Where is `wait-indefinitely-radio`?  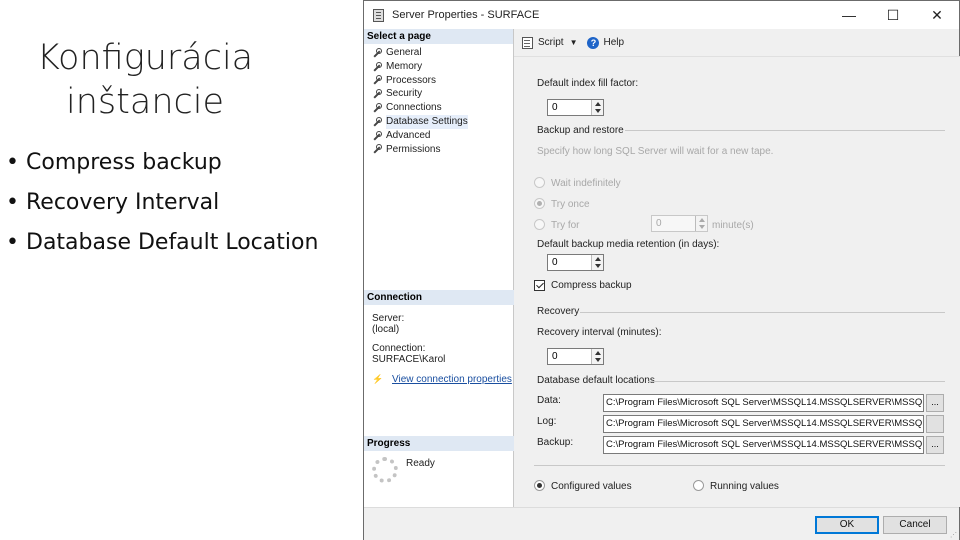 wait-indefinitely-radio is located at coordinates (539, 182).